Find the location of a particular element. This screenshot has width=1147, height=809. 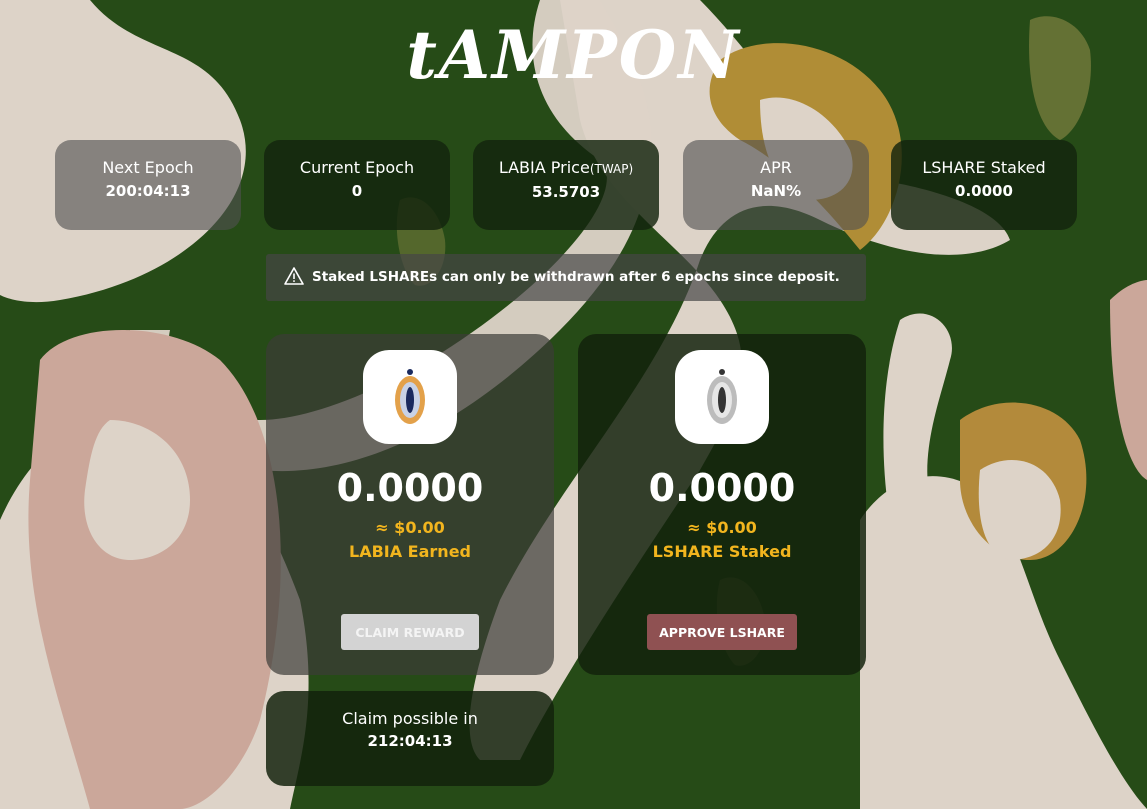

stat-label: Current Epoch is located at coordinates (357, 167).